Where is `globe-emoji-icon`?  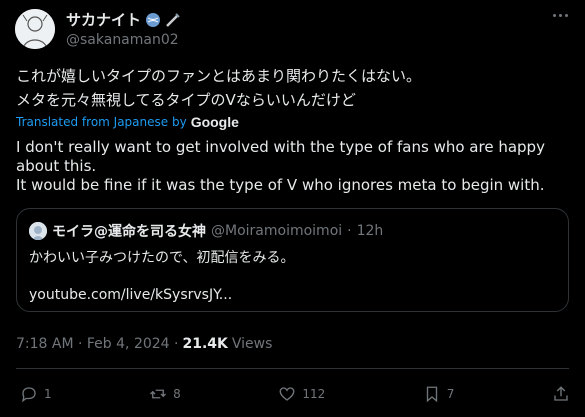
globe-emoji-icon is located at coordinates (153, 20).